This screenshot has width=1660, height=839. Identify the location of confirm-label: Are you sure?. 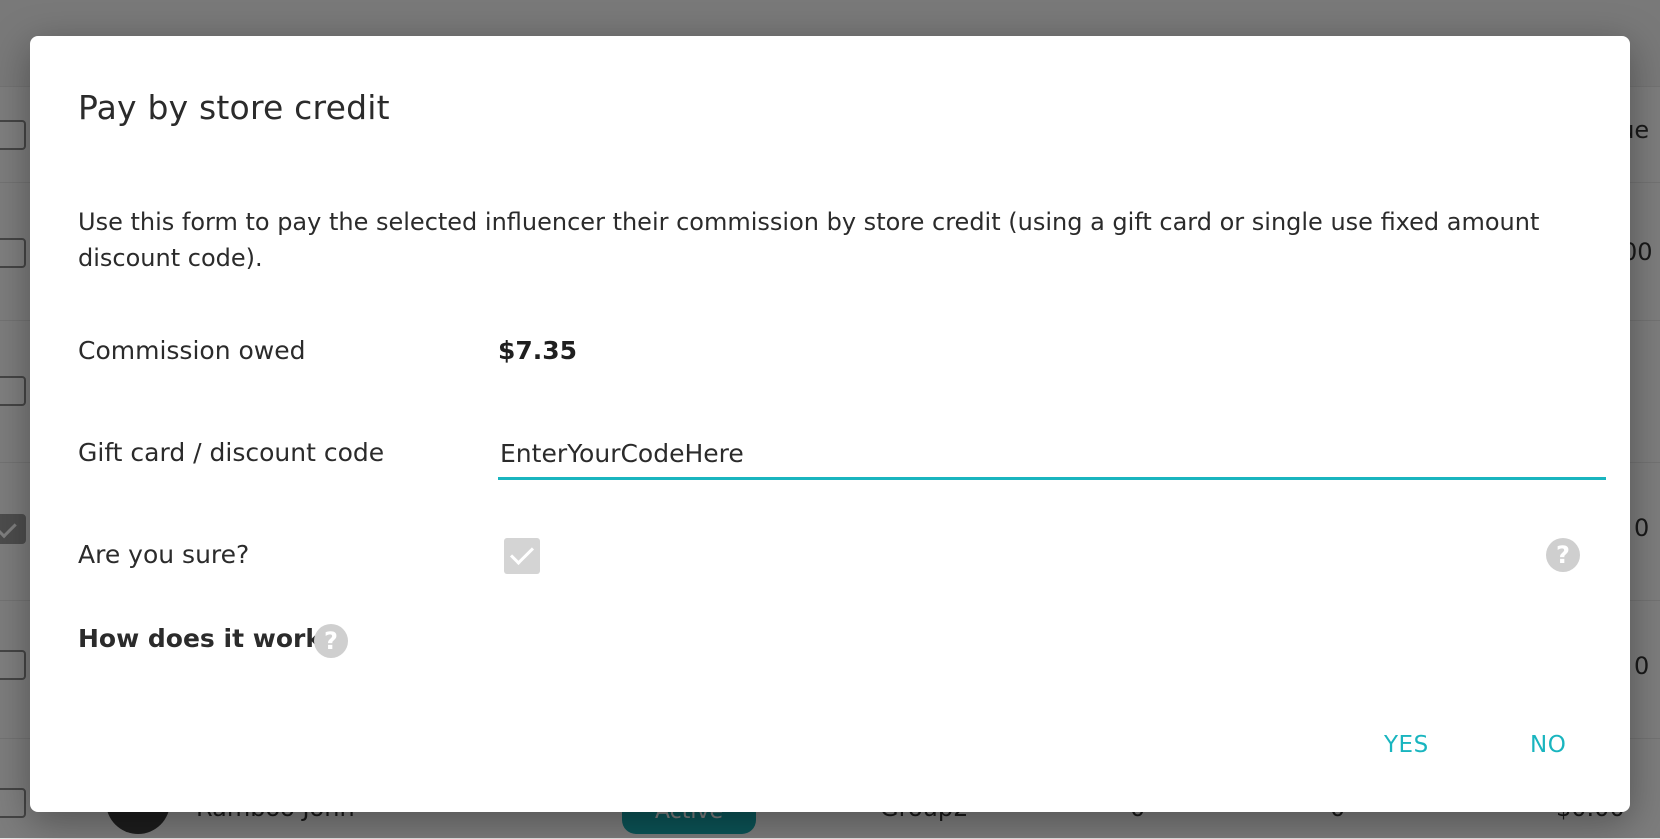
(164, 554).